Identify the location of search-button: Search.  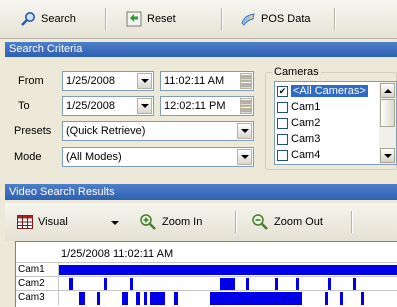
(54, 19).